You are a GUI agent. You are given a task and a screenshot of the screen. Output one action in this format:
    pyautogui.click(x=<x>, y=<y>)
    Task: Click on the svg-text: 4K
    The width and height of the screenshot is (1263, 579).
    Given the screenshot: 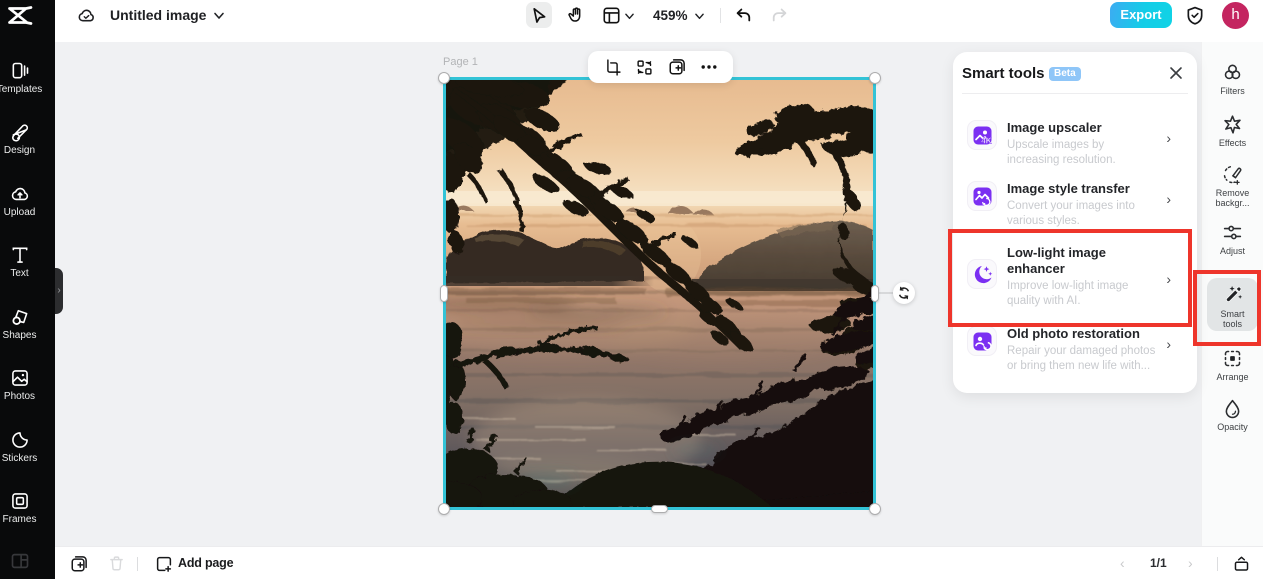 What is the action you would take?
    pyautogui.click(x=986, y=140)
    